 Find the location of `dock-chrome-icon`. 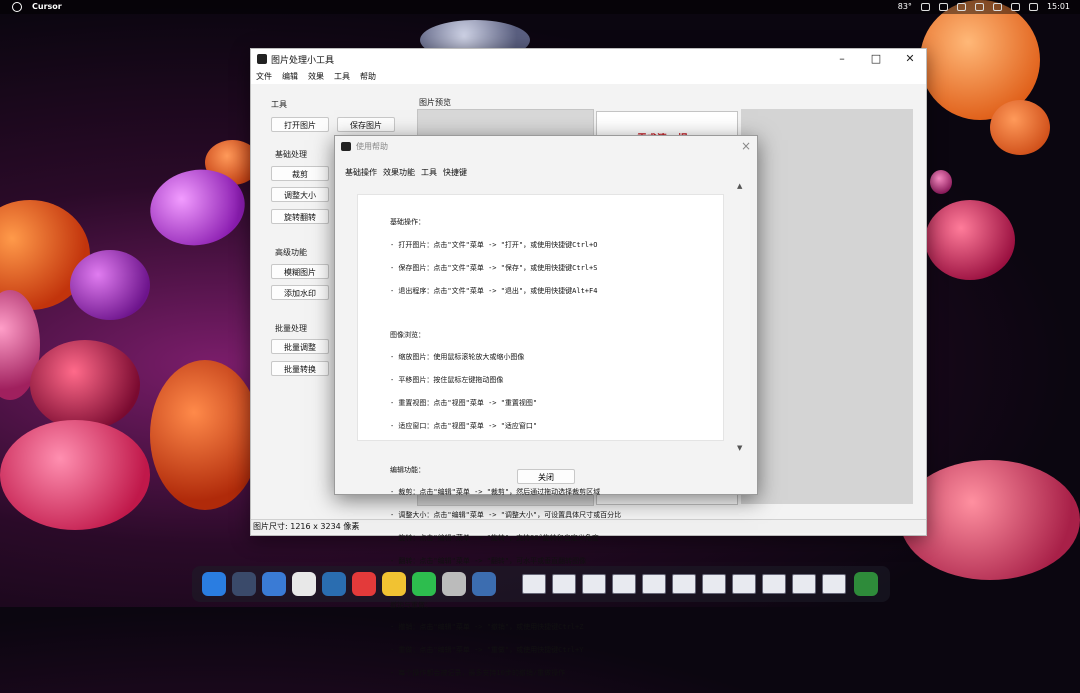

dock-chrome-icon is located at coordinates (304, 584).